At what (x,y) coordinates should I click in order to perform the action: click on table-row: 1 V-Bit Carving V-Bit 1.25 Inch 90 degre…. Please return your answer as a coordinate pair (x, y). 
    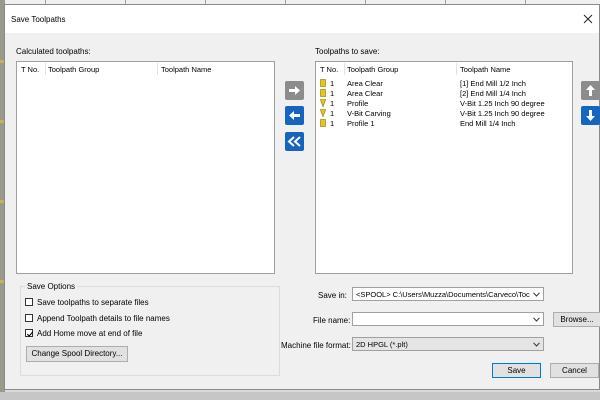
    Looking at the image, I should click on (444, 113).